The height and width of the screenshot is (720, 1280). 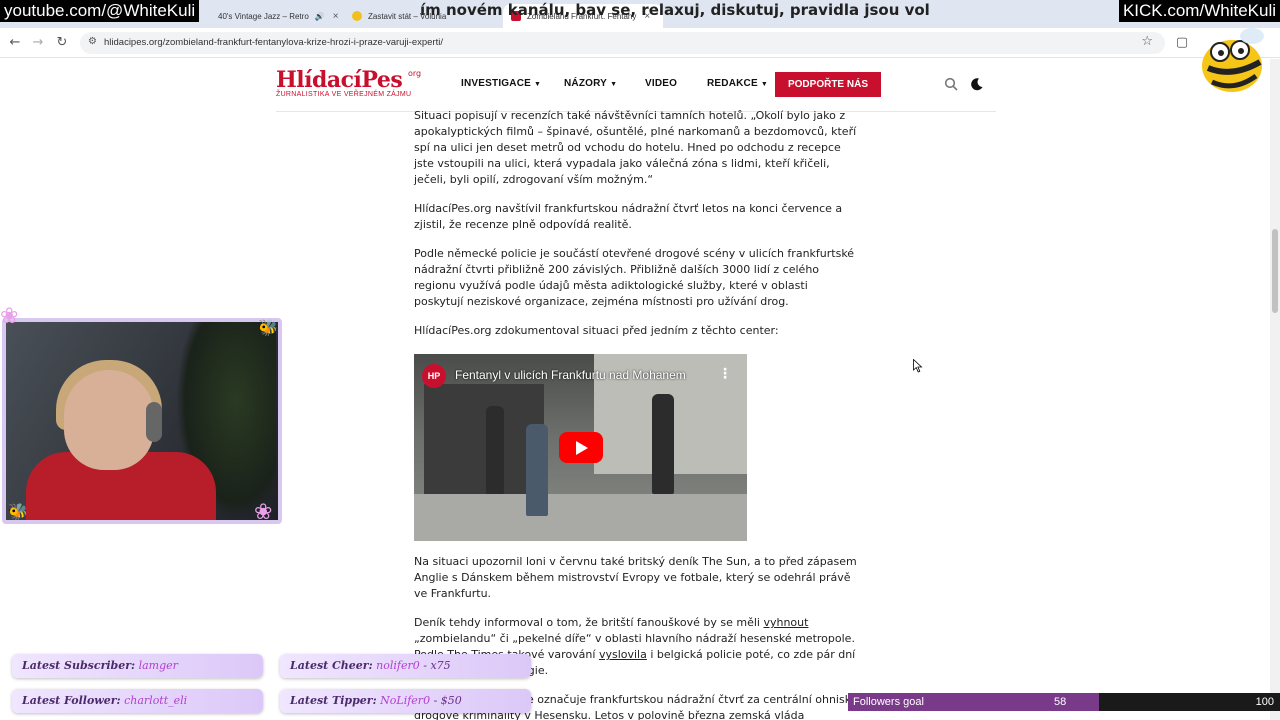 I want to click on nav-label: NÁZORY, so click(x=586, y=83).